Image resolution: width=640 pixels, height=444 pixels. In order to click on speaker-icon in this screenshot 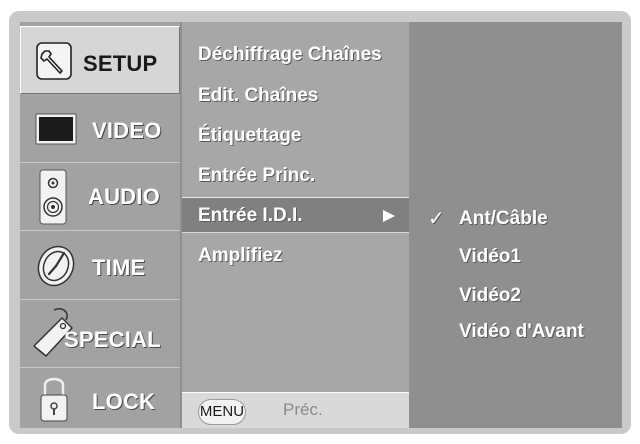, I will do `click(53, 199)`.